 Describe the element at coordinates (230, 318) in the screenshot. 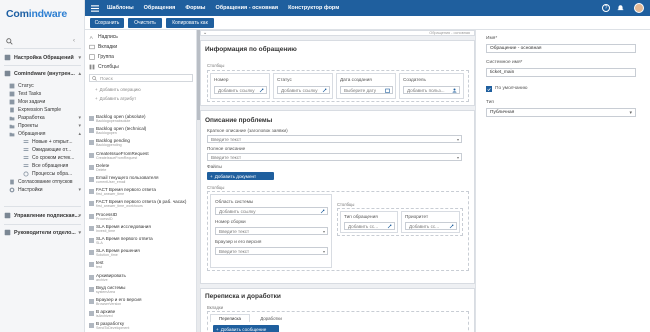

I see `tab-correspondence: Переписка` at that location.